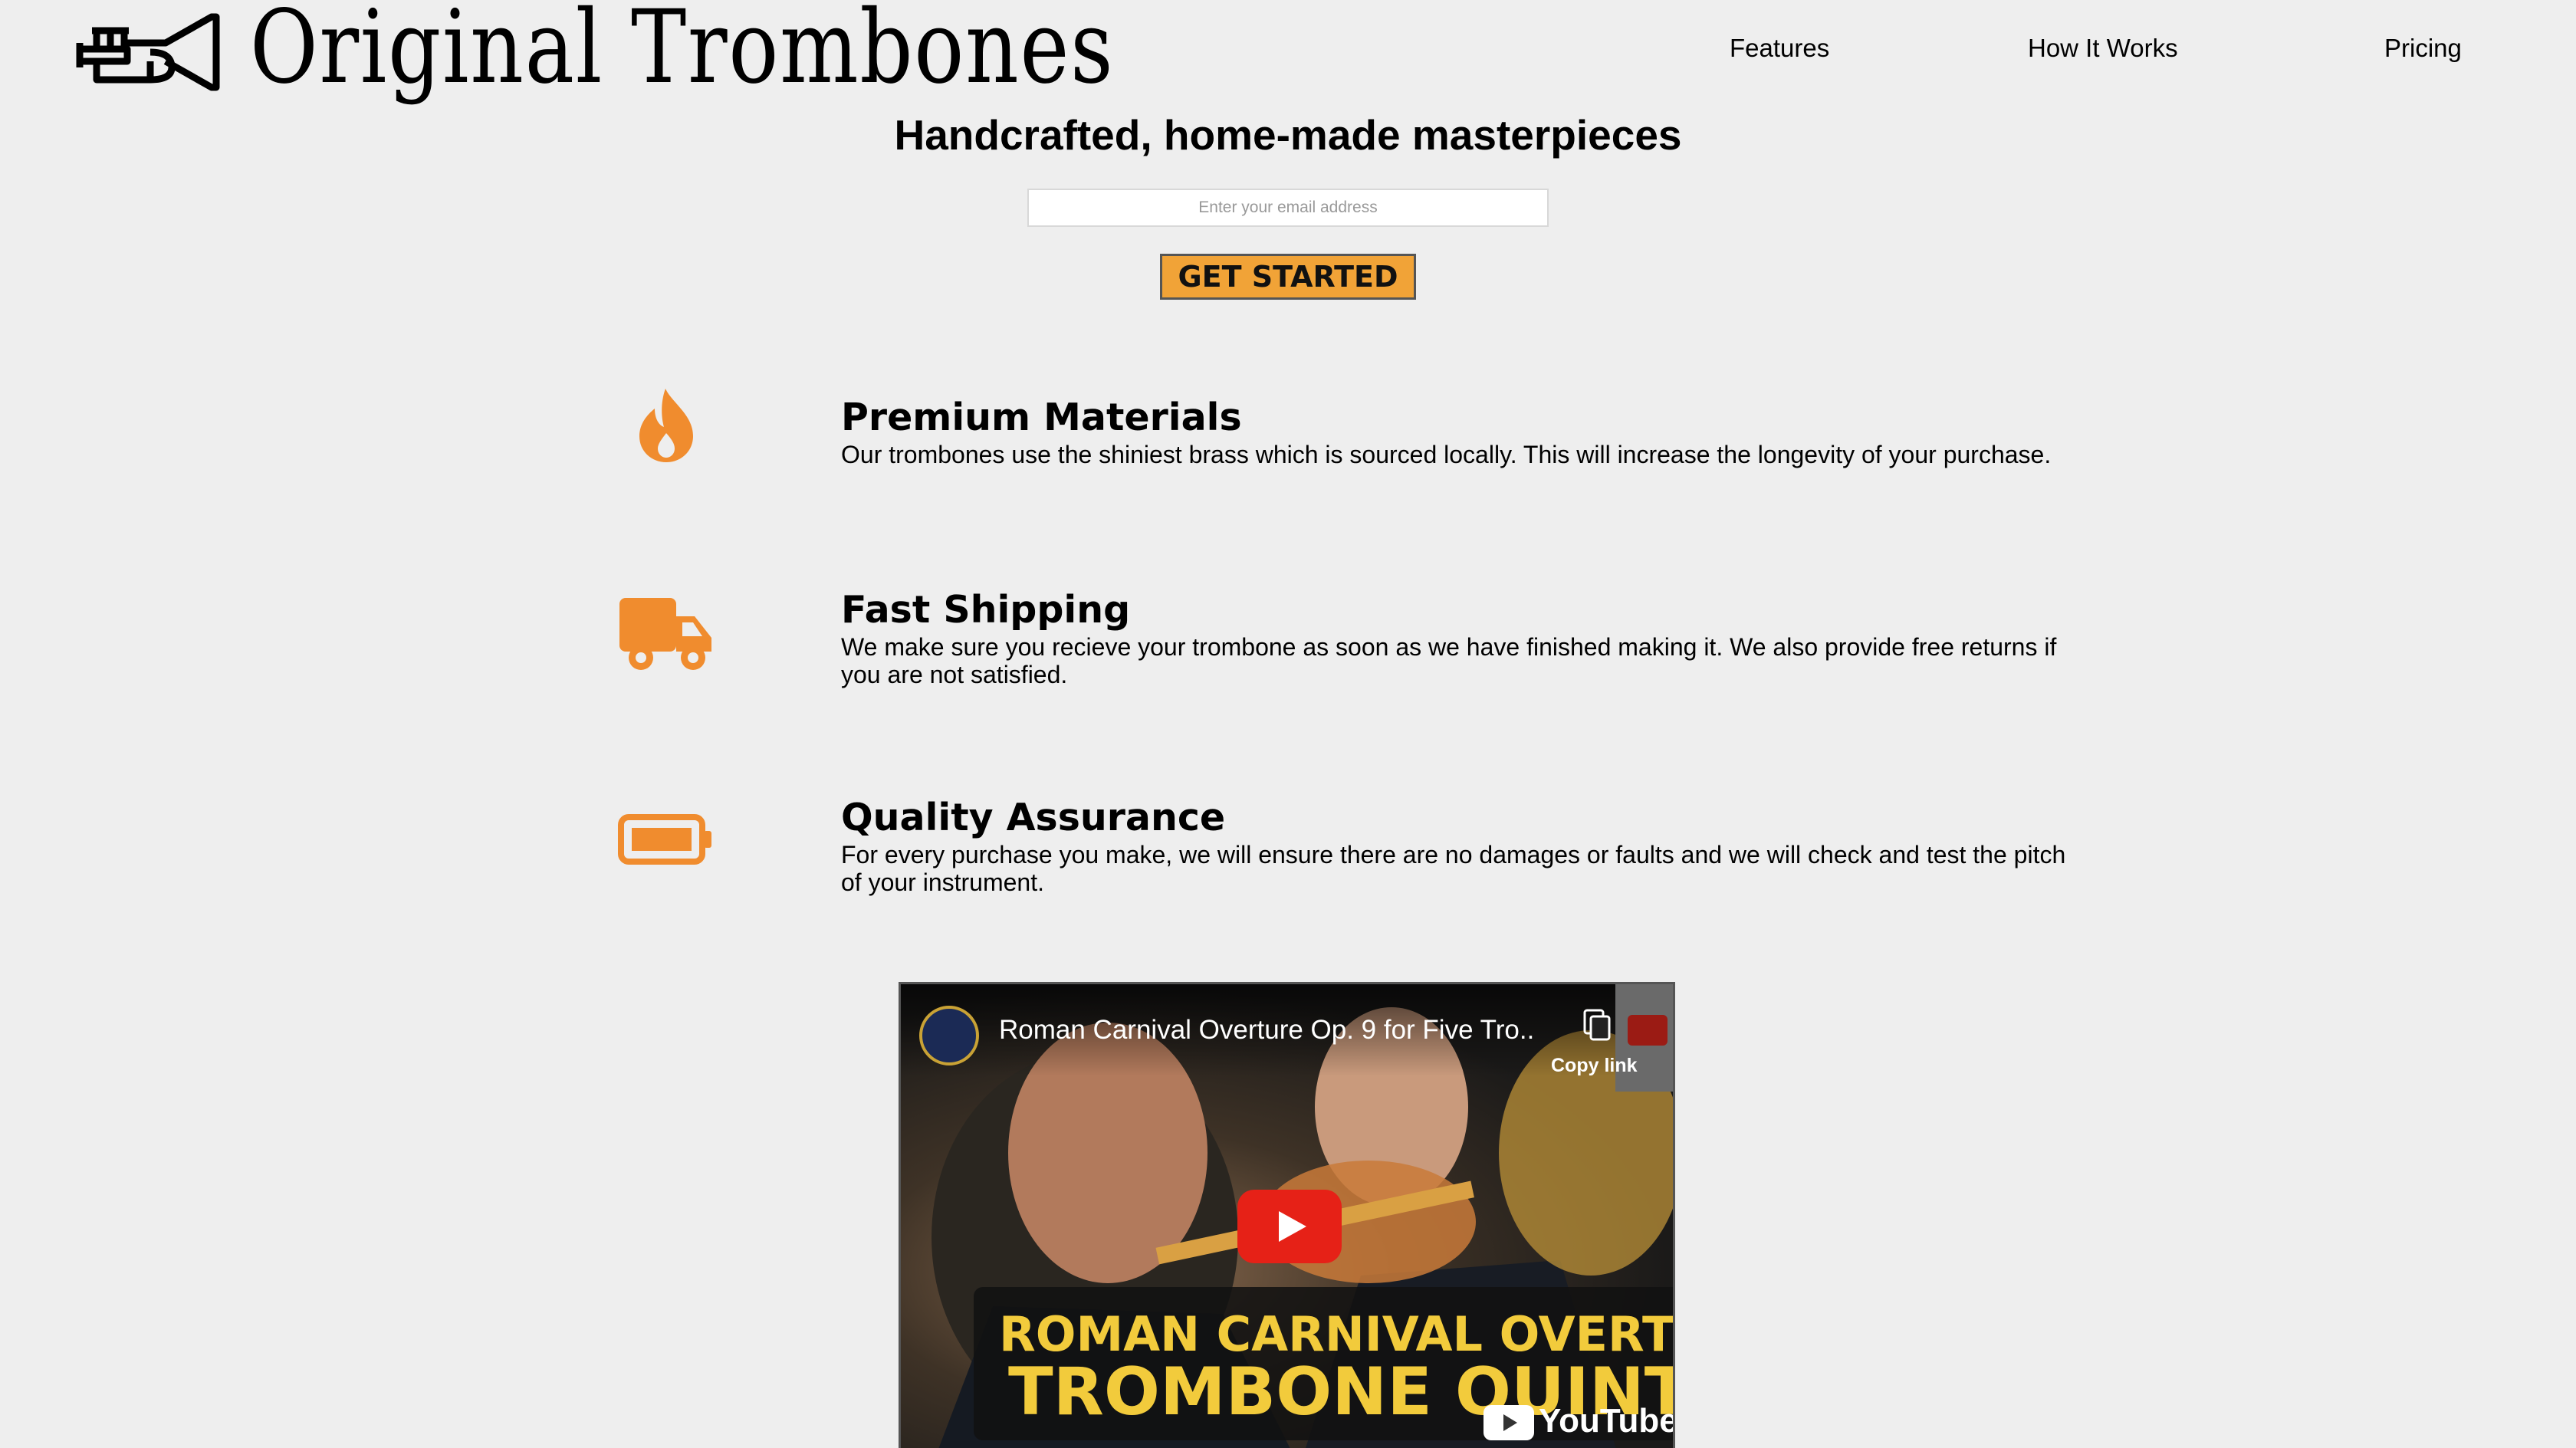 The image size is (2576, 1448). I want to click on battery-icon, so click(664, 839).